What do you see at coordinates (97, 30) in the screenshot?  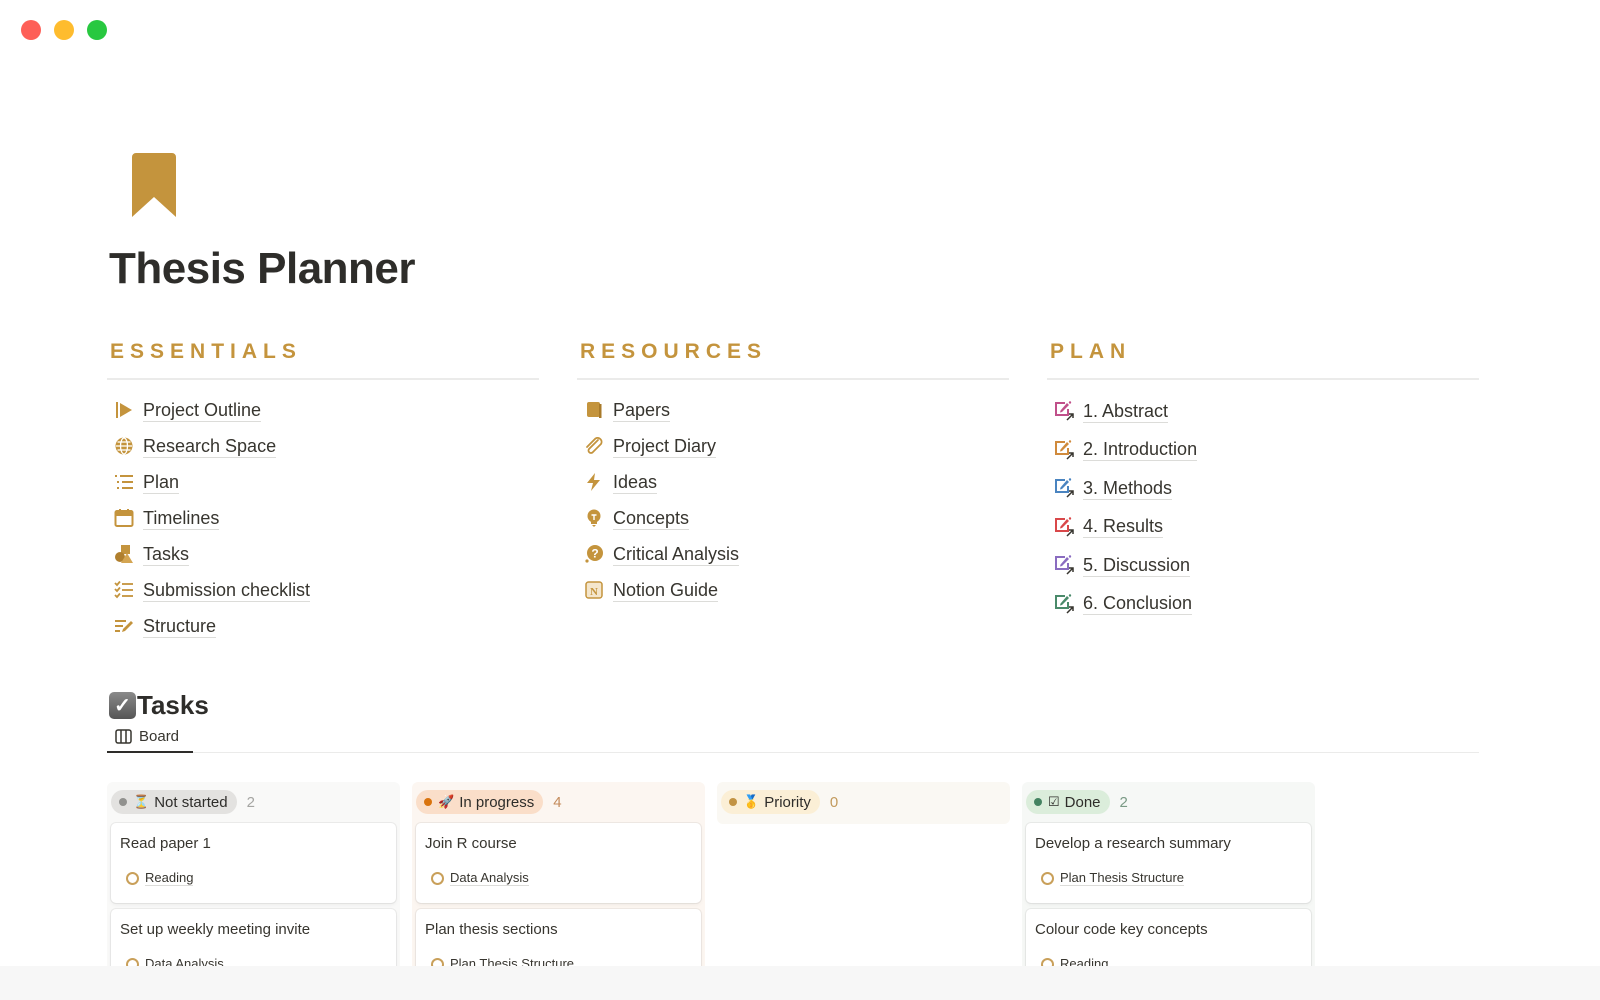 I see `maximize-window-button` at bounding box center [97, 30].